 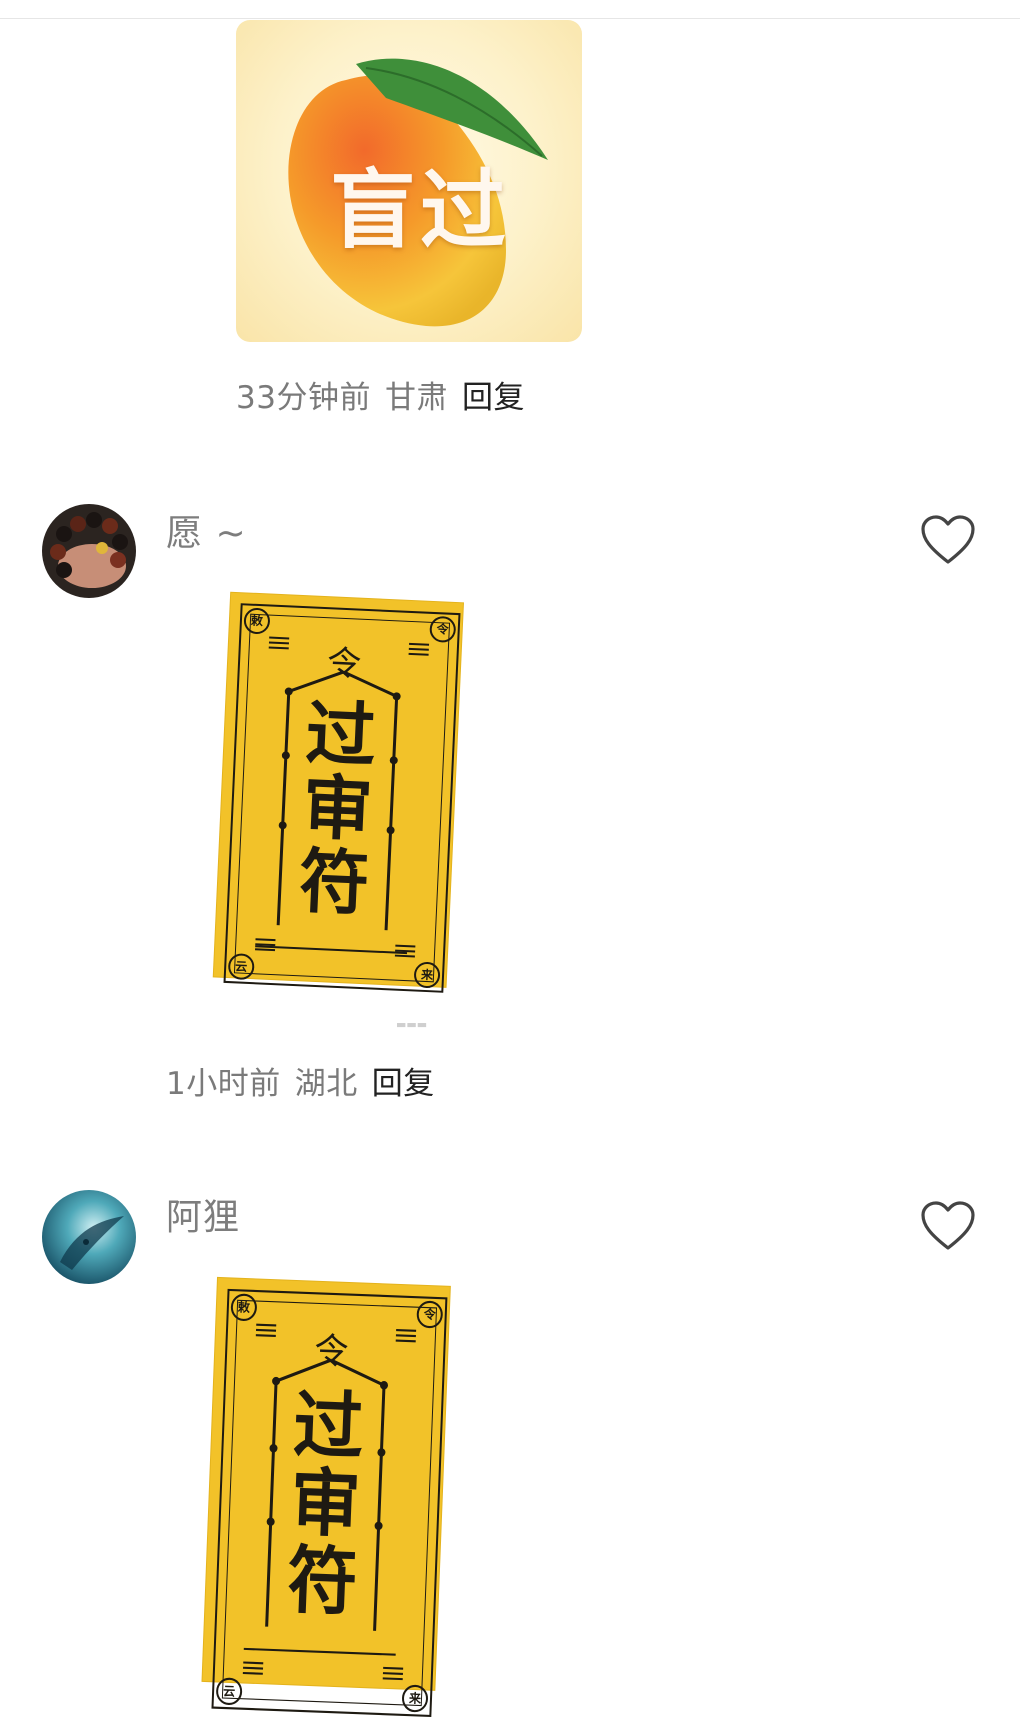 I want to click on comment-location: 湖北, so click(x=326, y=1084).